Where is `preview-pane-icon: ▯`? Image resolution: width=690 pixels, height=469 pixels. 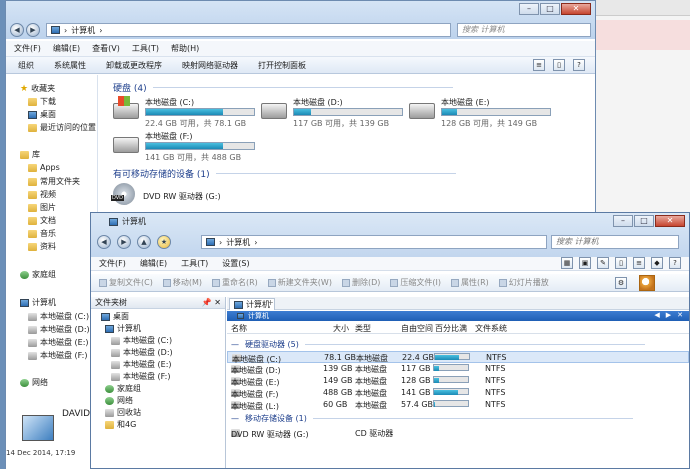
preview-pane-icon: ▯ is located at coordinates (559, 65).